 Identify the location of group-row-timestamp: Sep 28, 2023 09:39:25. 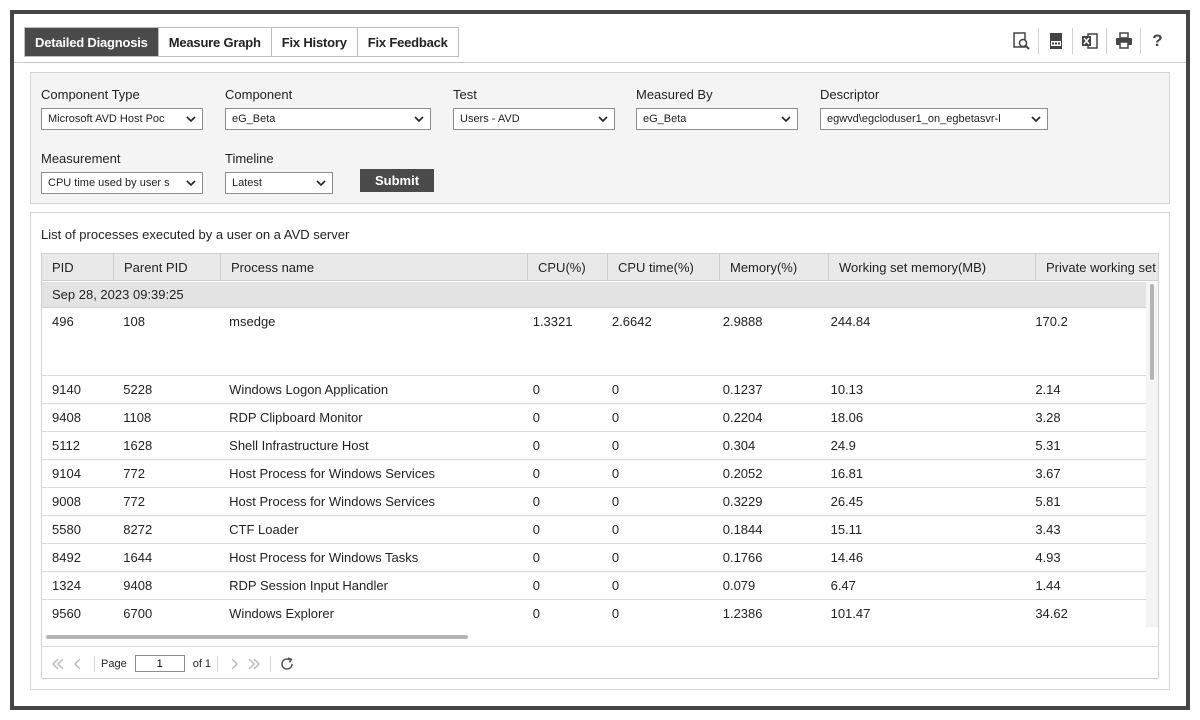
(595, 295).